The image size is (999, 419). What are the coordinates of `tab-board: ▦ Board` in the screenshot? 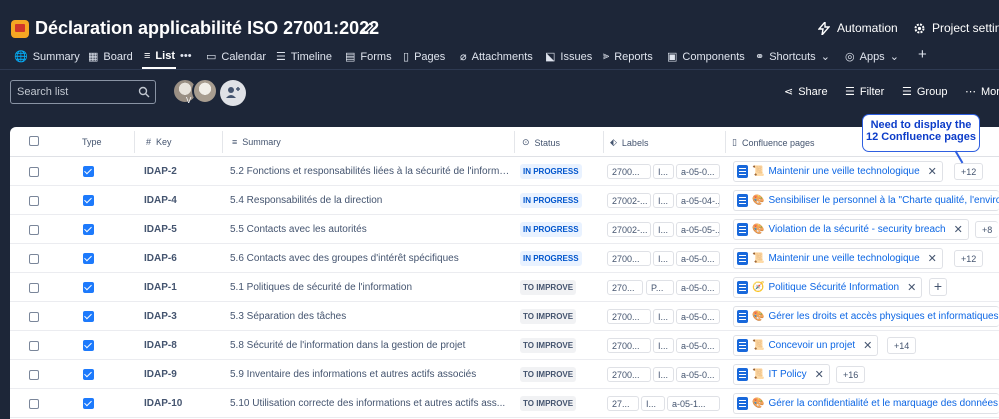 It's located at (110, 57).